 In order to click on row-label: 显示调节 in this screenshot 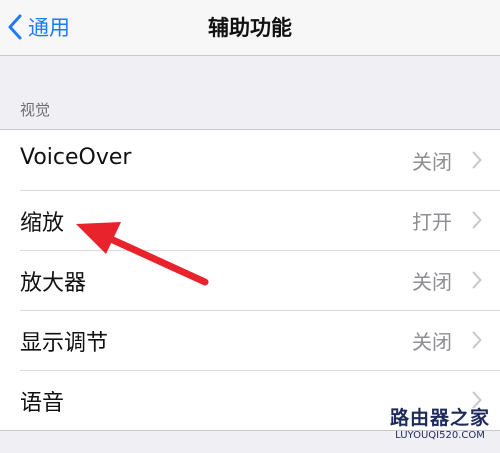, I will do `click(64, 343)`.